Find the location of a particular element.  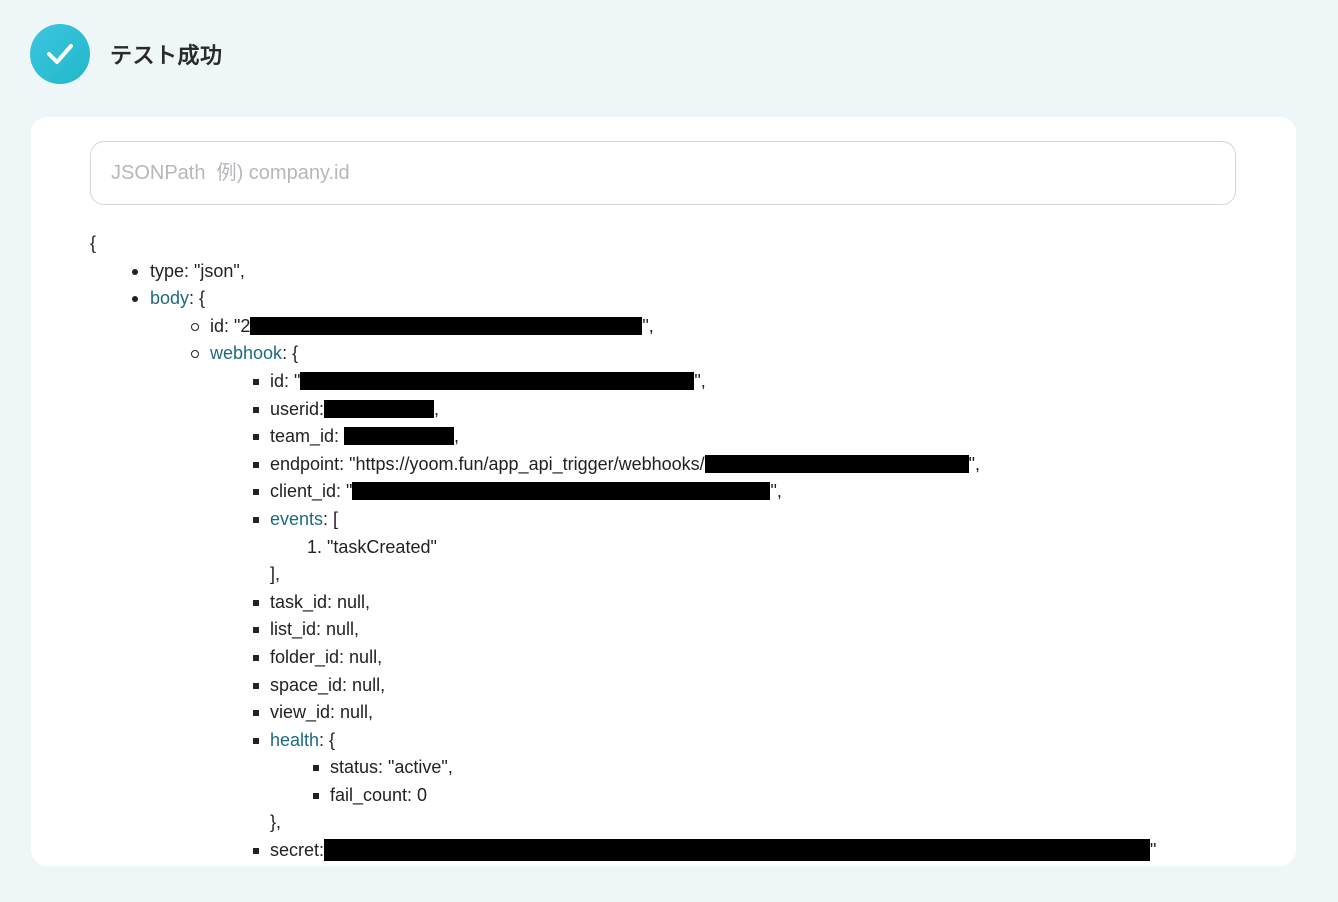

webhook-toggle-key: webhook is located at coordinates (246, 353).